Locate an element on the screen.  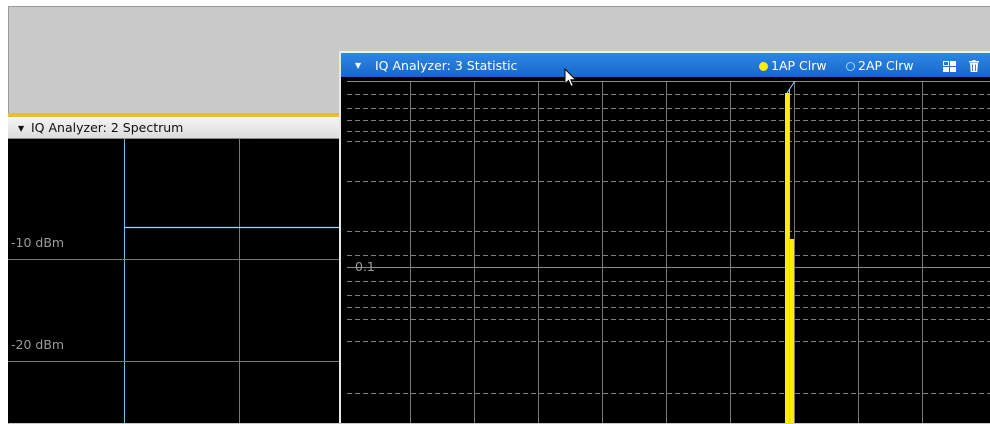
trace-1-legend: 1AP Clrw is located at coordinates (793, 66).